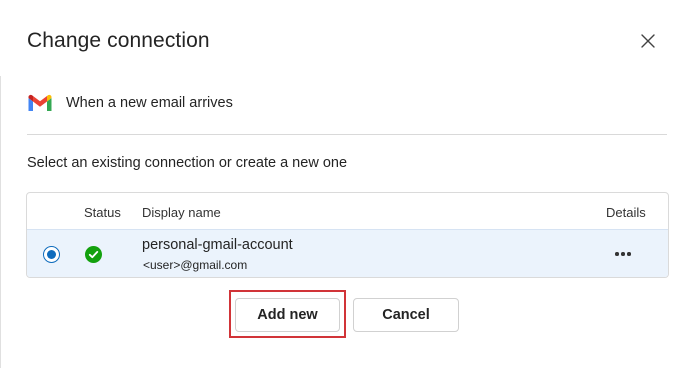 The image size is (692, 368). I want to click on column-header-details: Details, so click(626, 212).